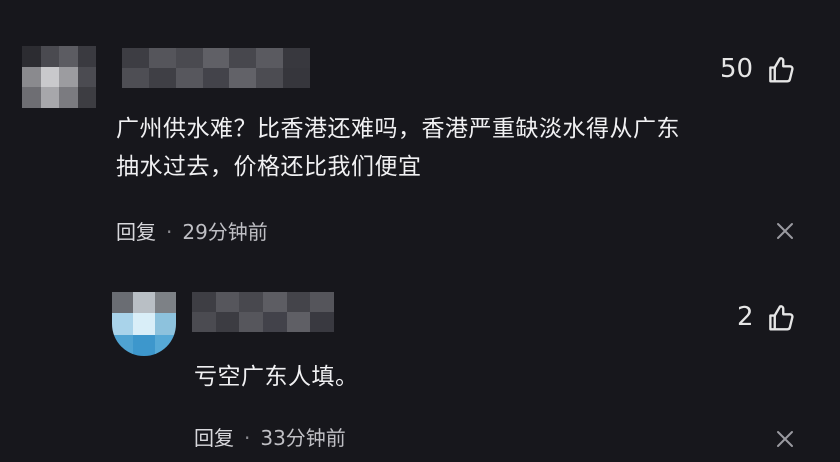  Describe the element at coordinates (269, 167) in the screenshot. I see `comment-text-line-2: 抽水过去，价格还比我们便宜` at that location.